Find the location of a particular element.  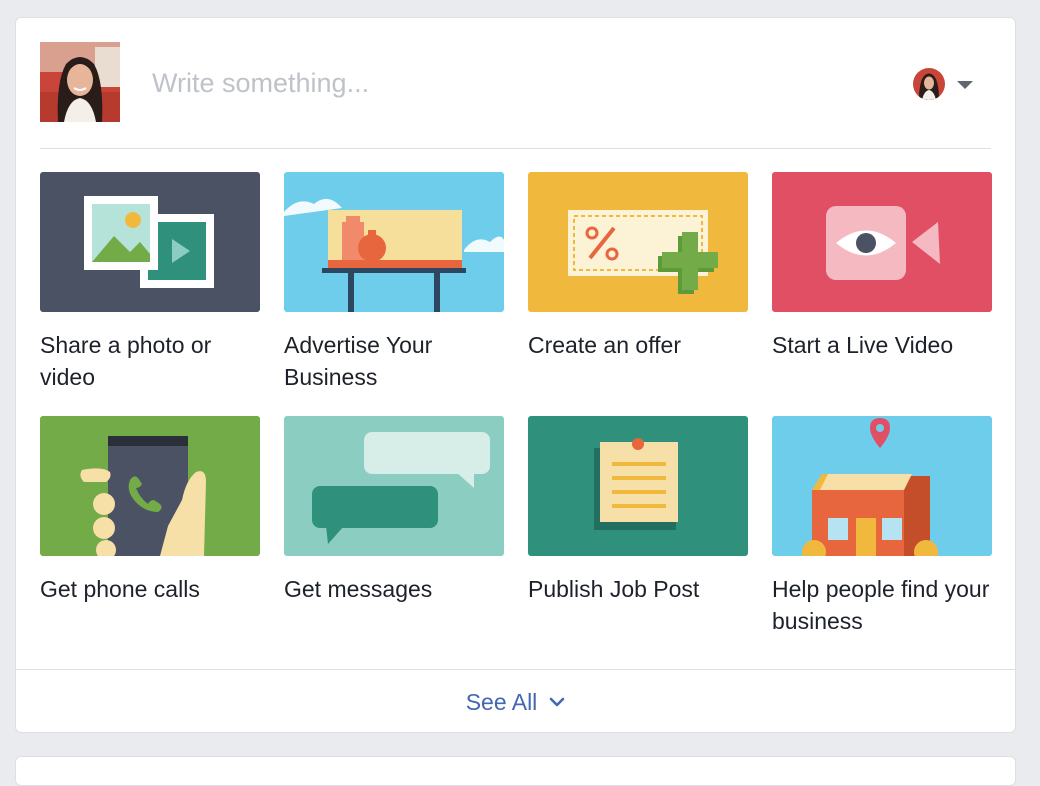

action-get-phone-calls: Get phone calls is located at coordinates (150, 510).